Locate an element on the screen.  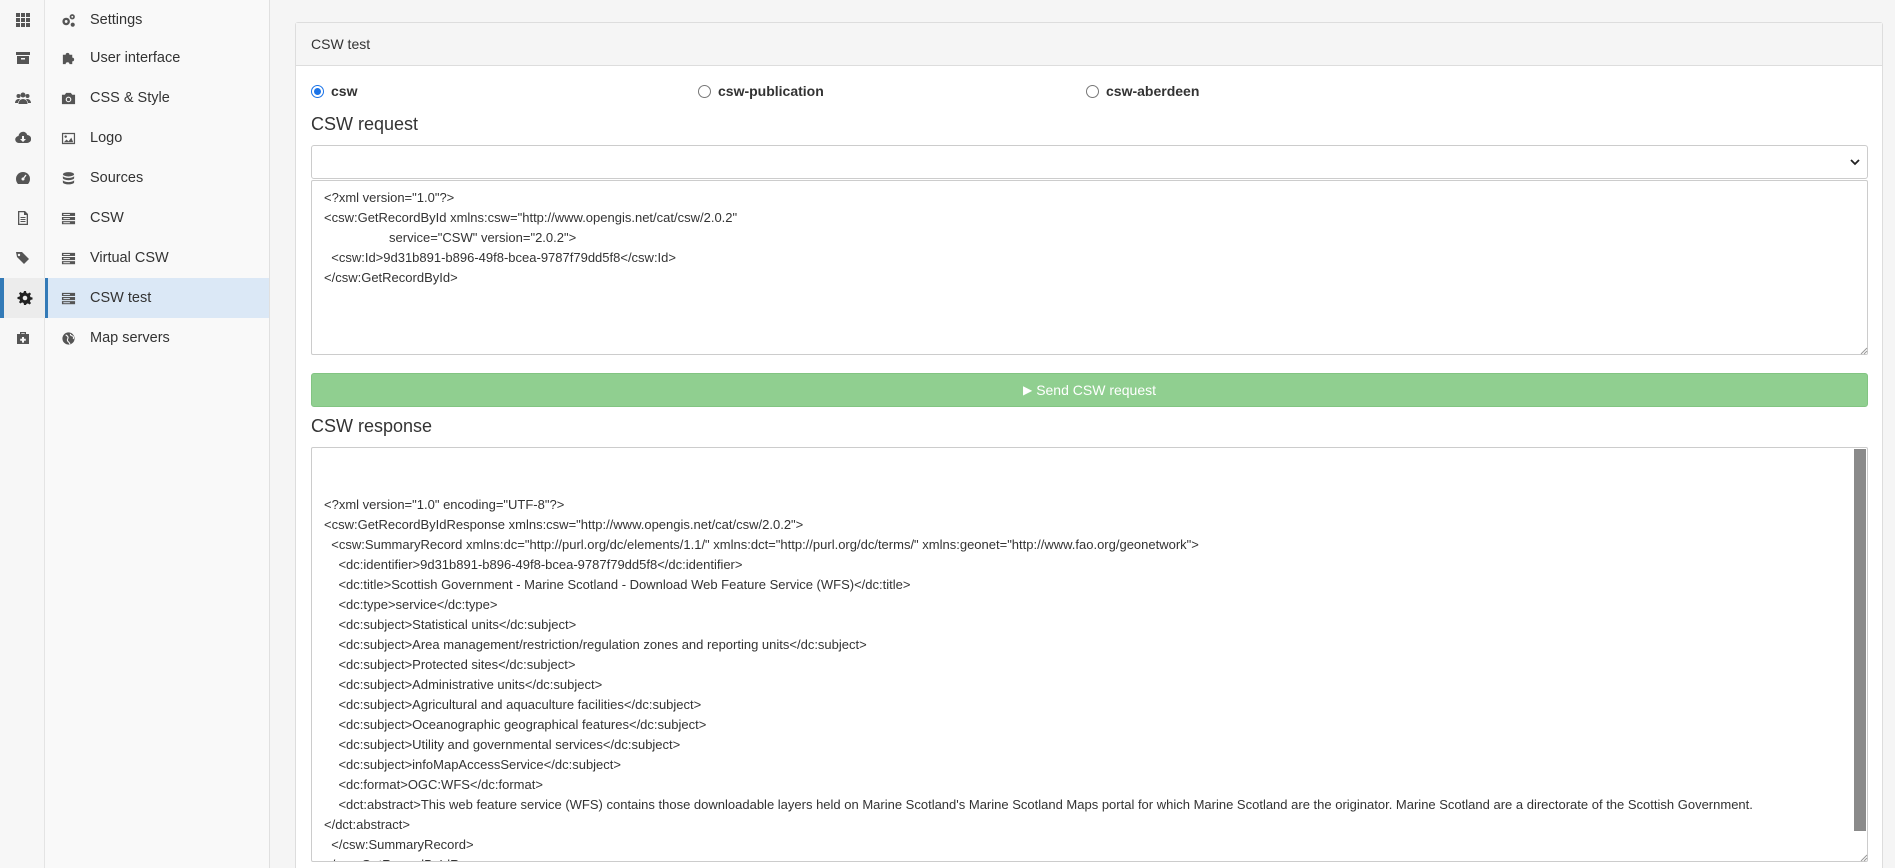
menu-item-css-style: CSS & Style is located at coordinates (157, 98).